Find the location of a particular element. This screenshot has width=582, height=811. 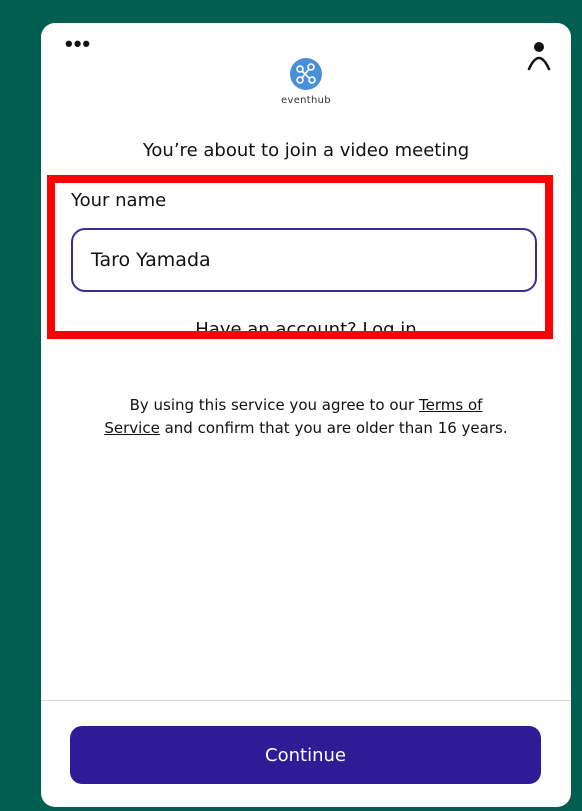

eventhub-logo-icon is located at coordinates (306, 74).